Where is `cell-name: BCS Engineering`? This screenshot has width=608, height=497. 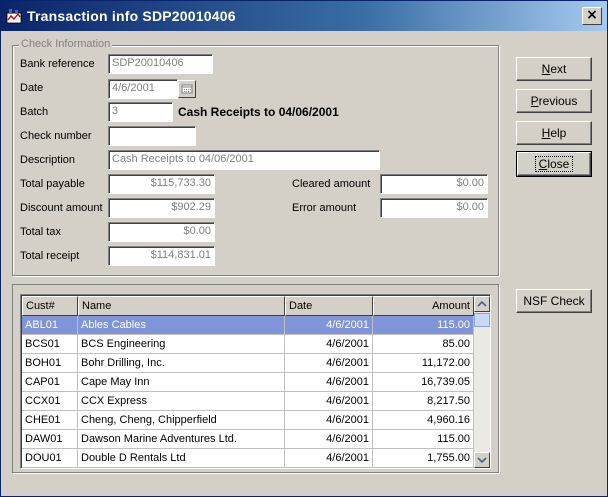
cell-name: BCS Engineering is located at coordinates (181, 344).